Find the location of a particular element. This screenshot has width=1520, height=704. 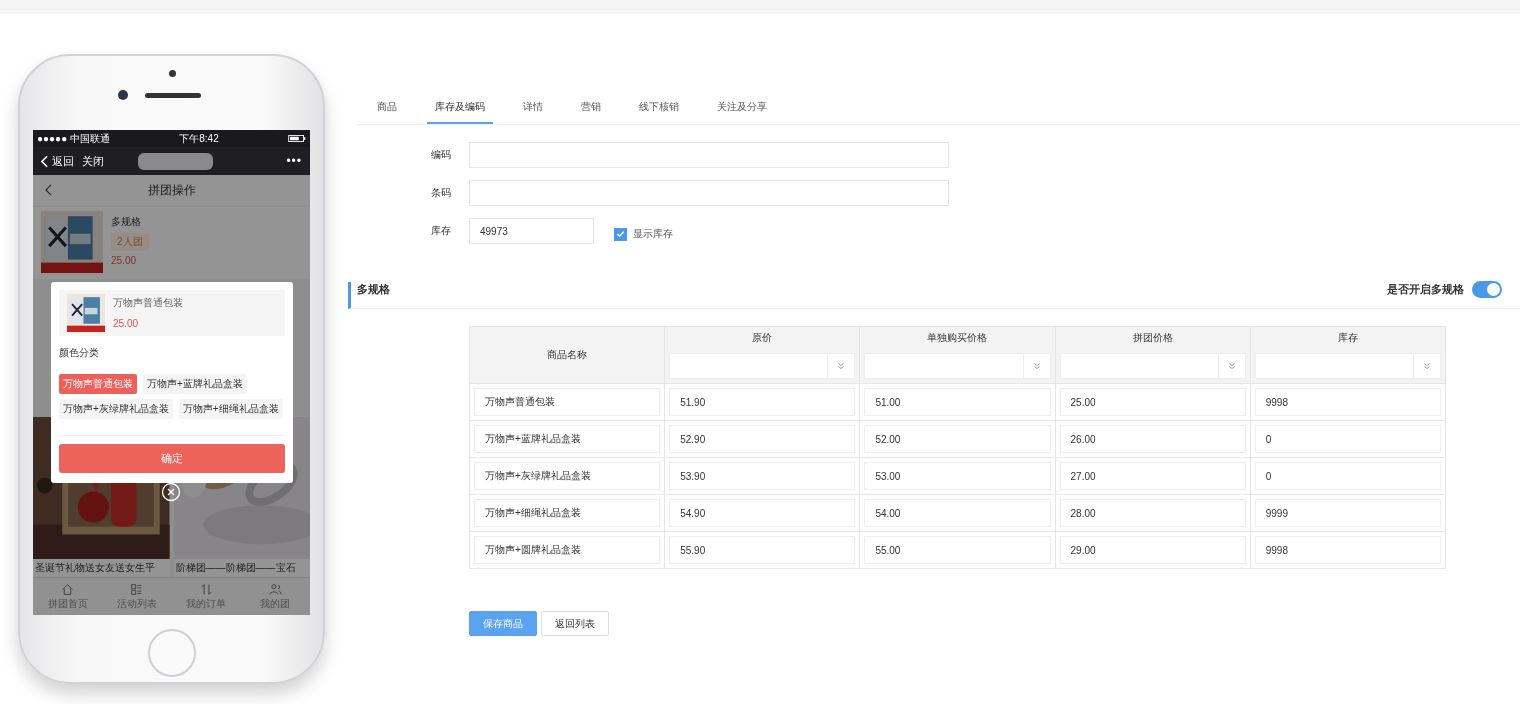

speaker-icon is located at coordinates (173, 95).